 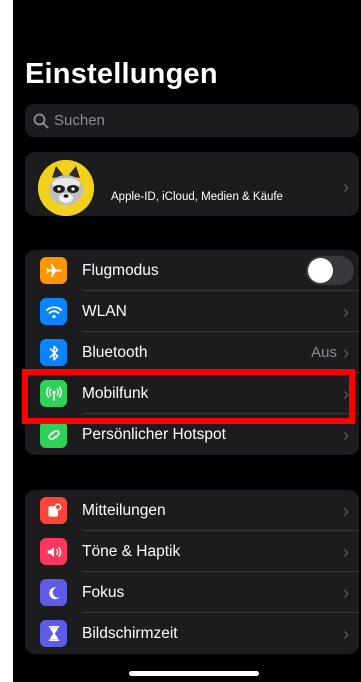 I want to click on apple-id-row: Apple-ID, iCloud, Medien & Käufe ›, so click(x=192, y=184).